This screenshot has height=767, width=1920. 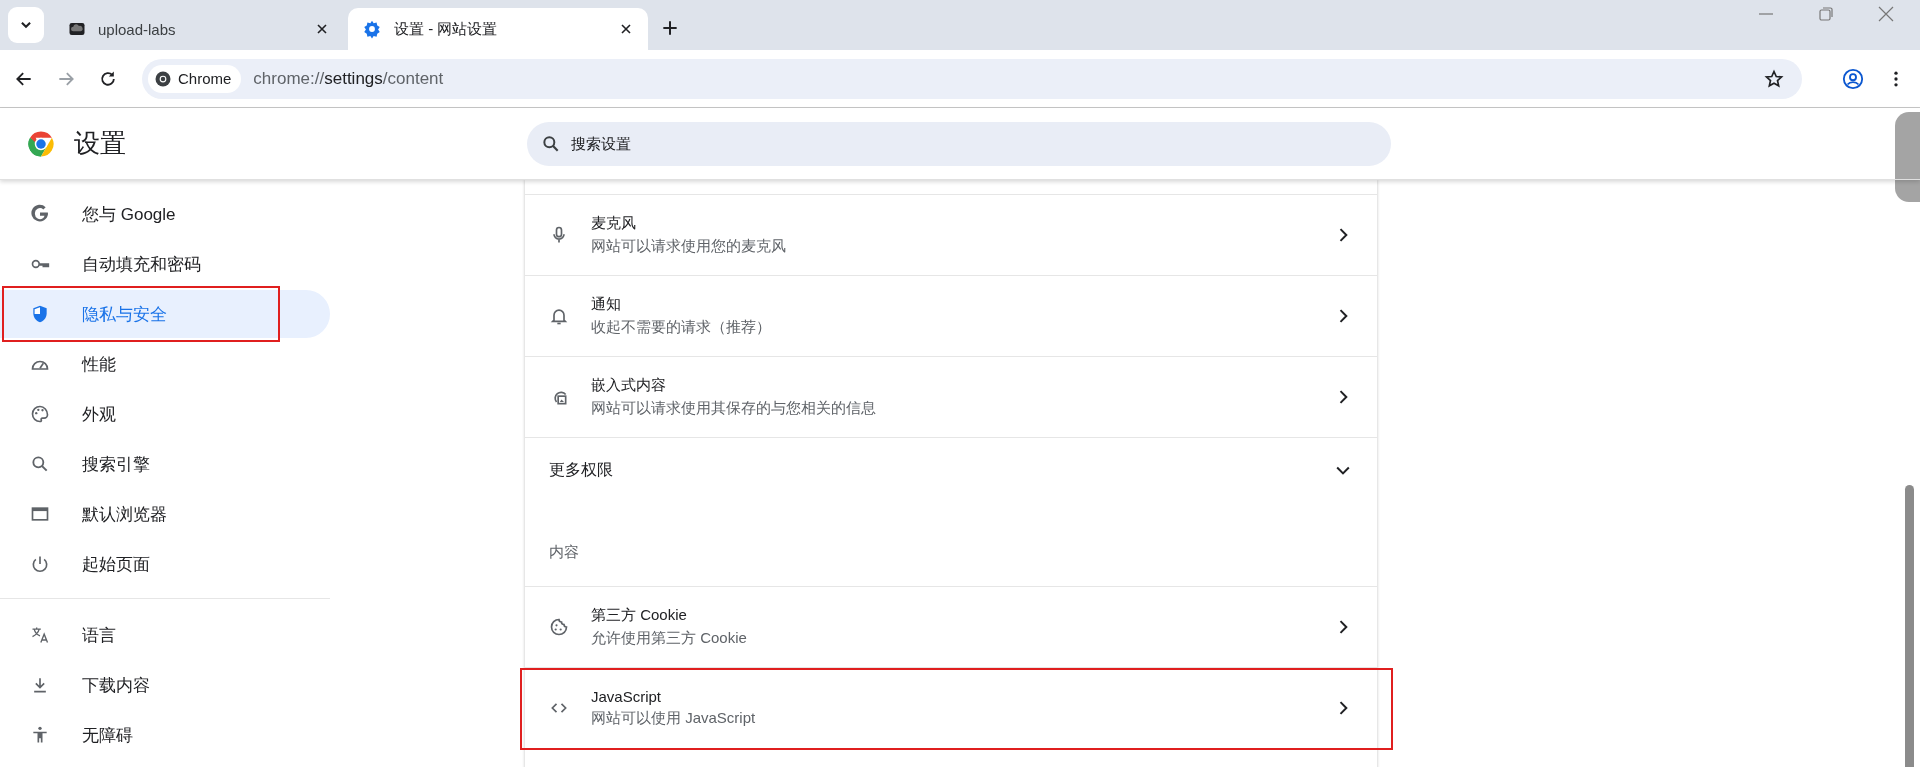 What do you see at coordinates (614, 223) in the screenshot?
I see `setting-title: 麦克风` at bounding box center [614, 223].